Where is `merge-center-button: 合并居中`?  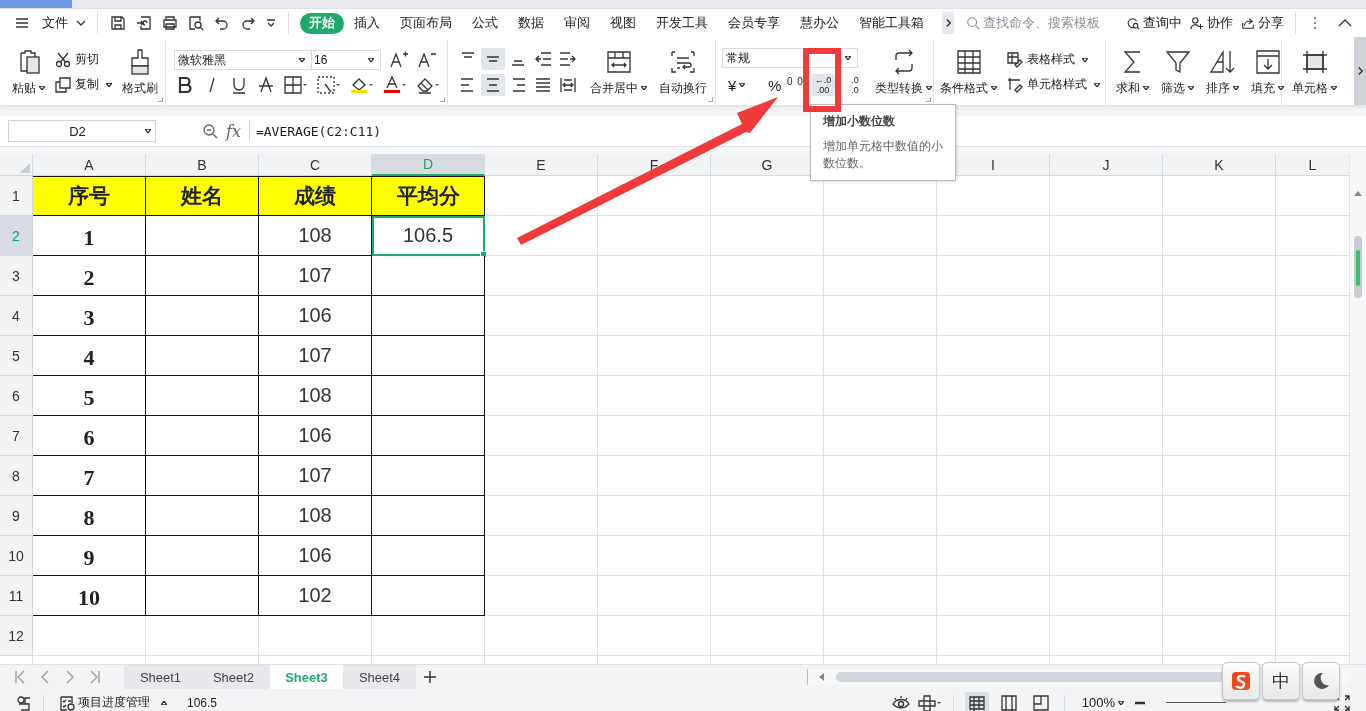 merge-center-button: 合并居中 is located at coordinates (618, 72).